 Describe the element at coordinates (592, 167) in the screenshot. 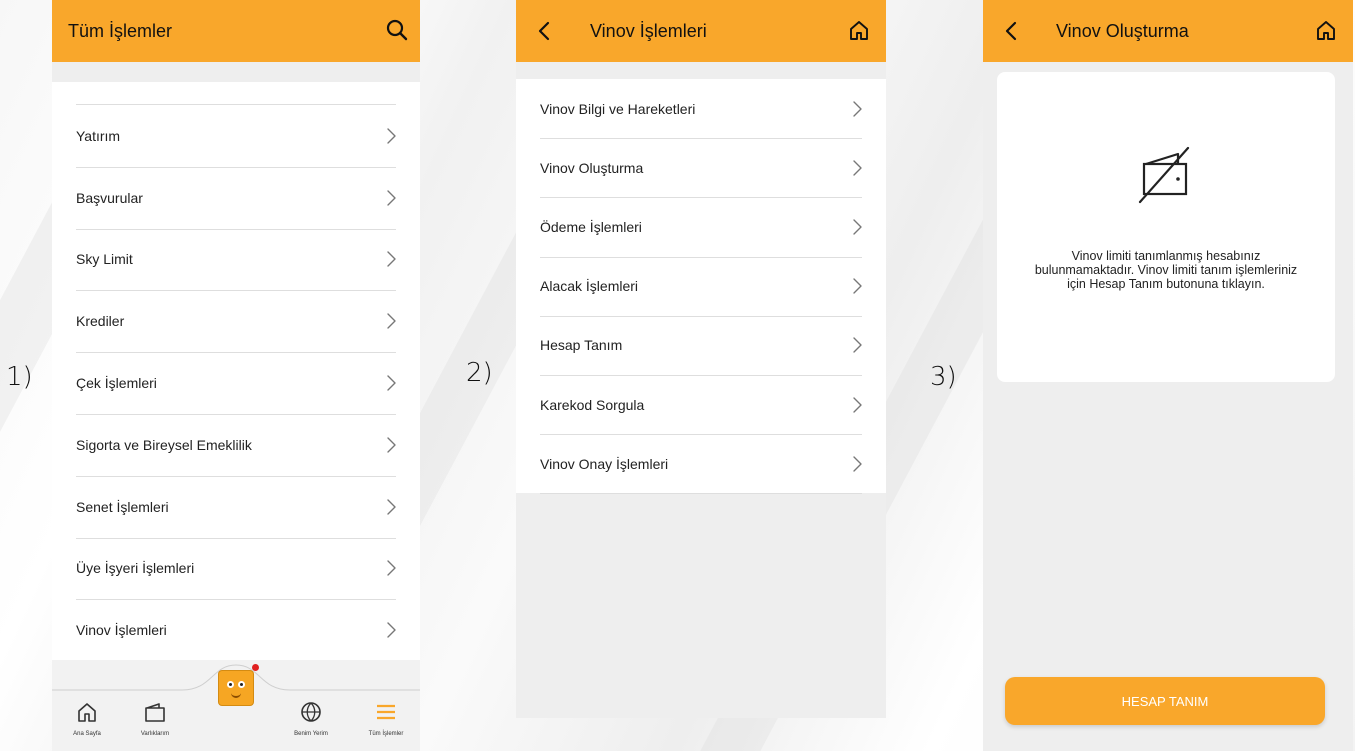

I see `list-item-label: Vinov Oluşturma` at that location.